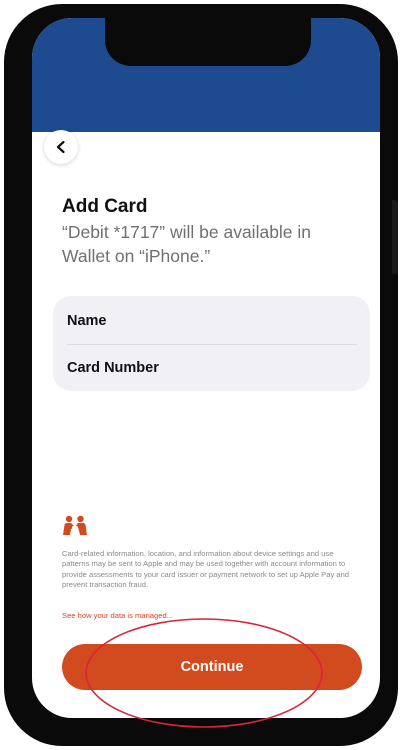 This screenshot has height=750, width=403. I want to click on card-form: Name Card Number, so click(211, 343).